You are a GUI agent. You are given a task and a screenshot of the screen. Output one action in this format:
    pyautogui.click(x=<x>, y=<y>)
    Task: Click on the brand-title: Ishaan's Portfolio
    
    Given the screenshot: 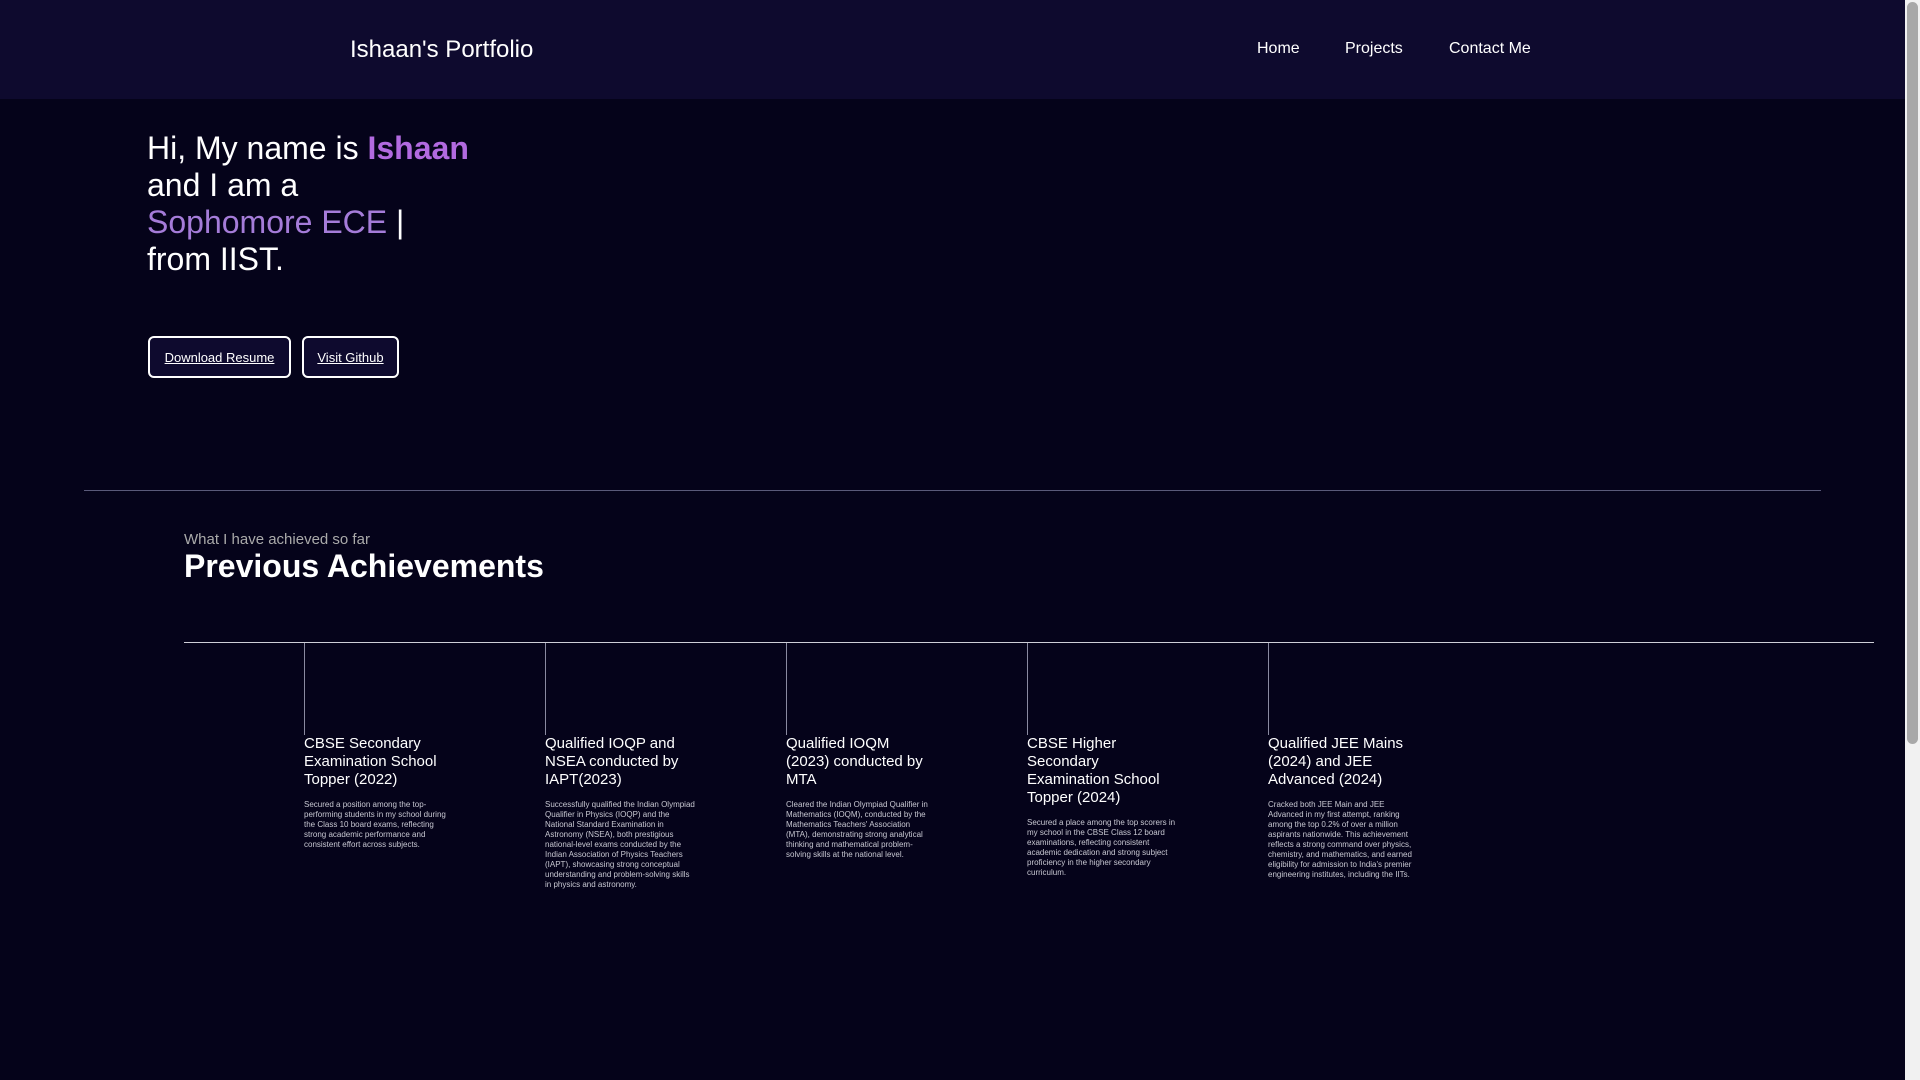 What is the action you would take?
    pyautogui.click(x=441, y=50)
    